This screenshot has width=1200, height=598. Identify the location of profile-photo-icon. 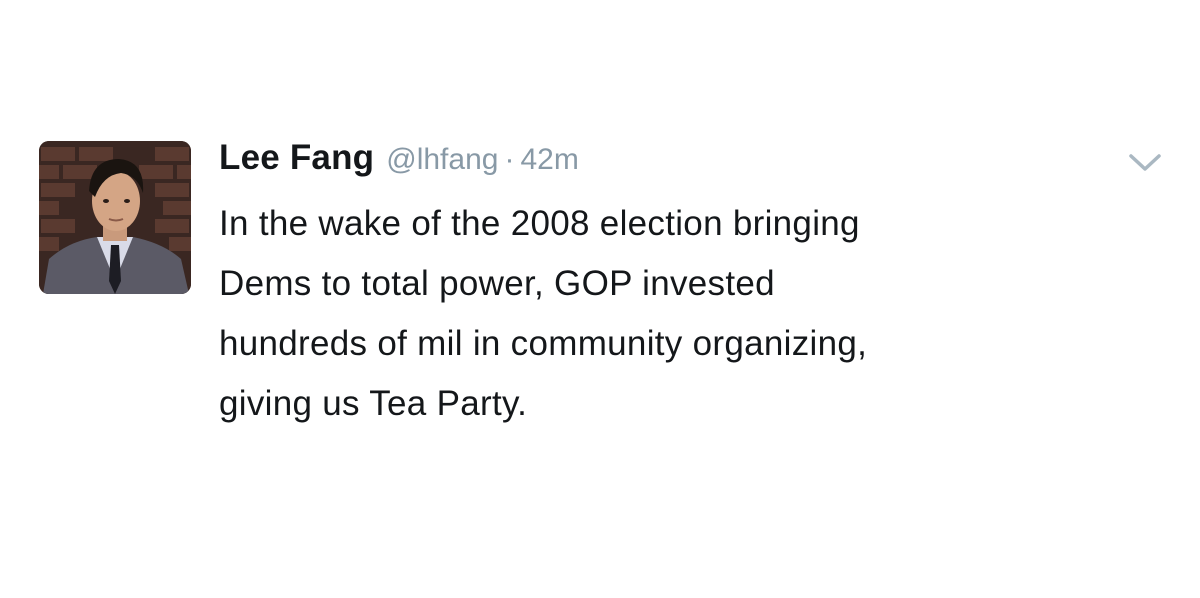
(115, 217).